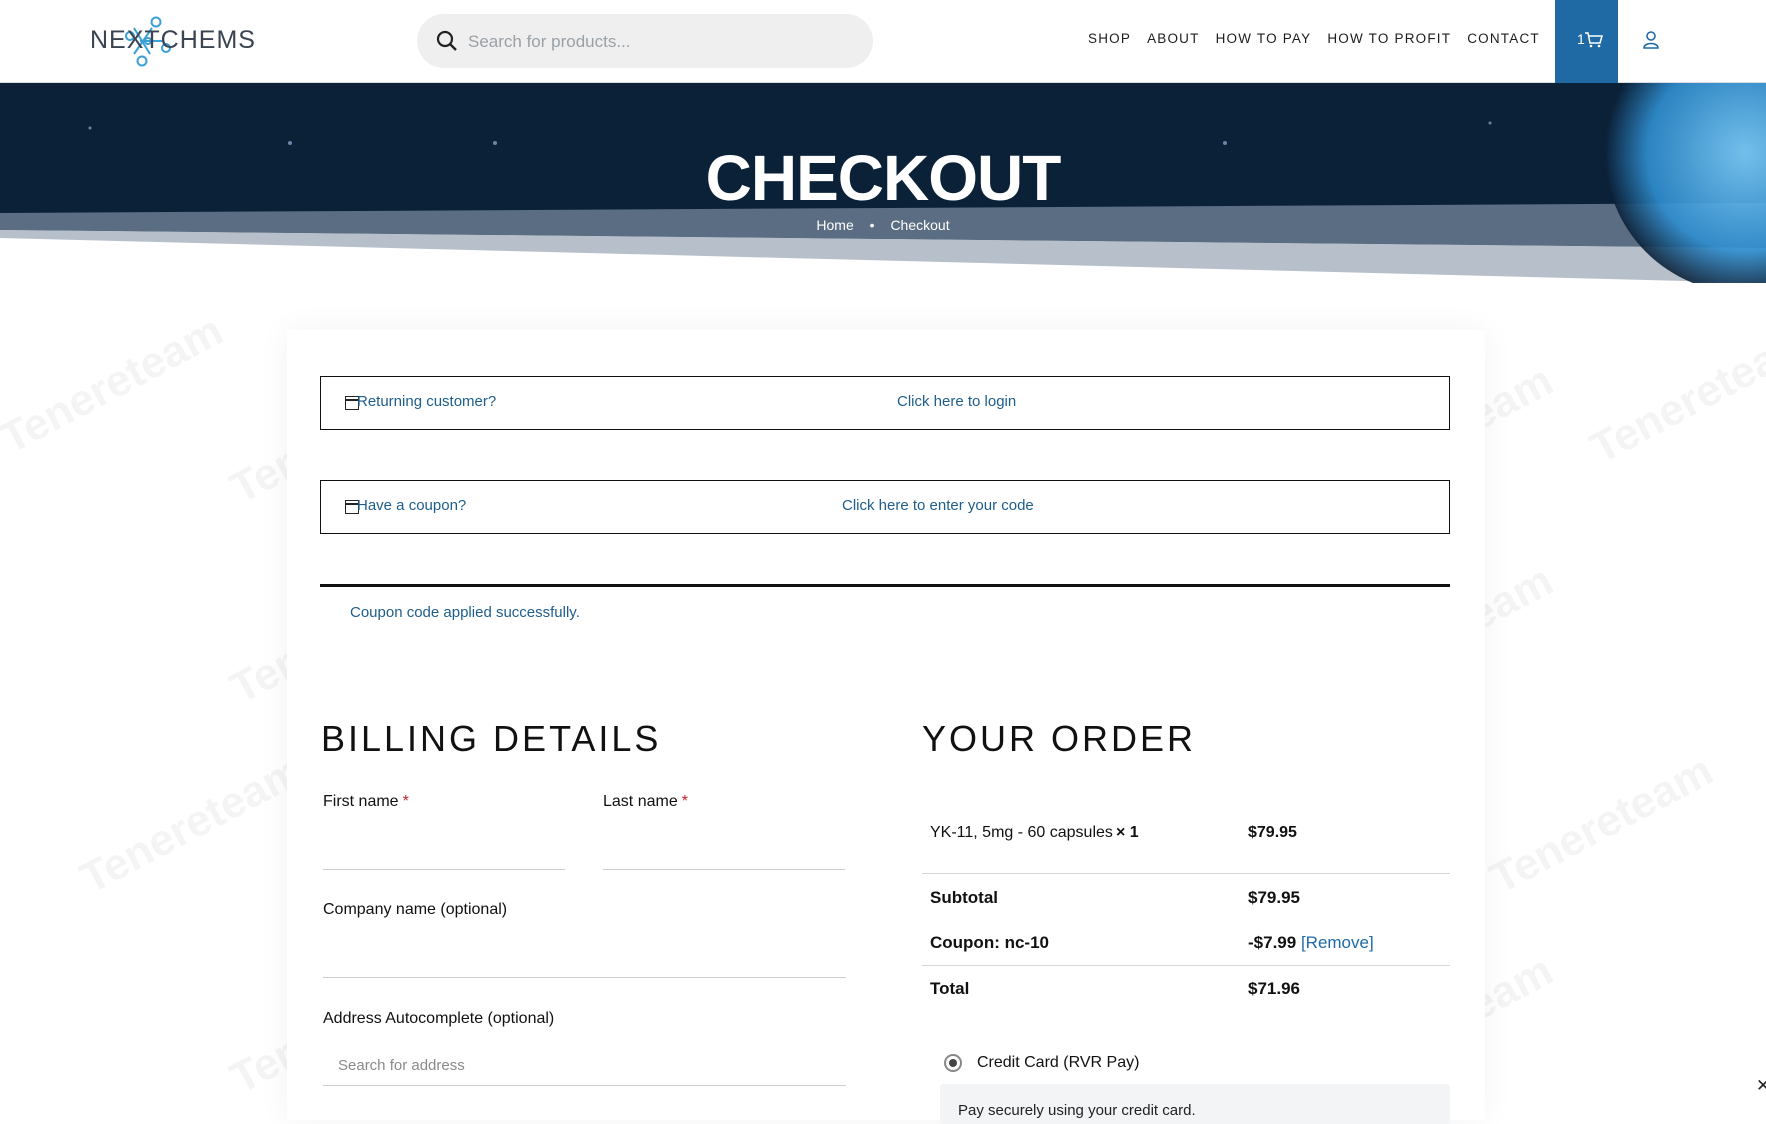  I want to click on search-input, so click(658, 42).